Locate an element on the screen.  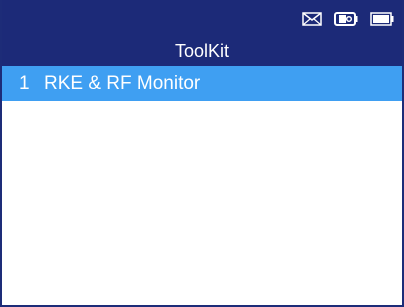
status-bar is located at coordinates (348, 19).